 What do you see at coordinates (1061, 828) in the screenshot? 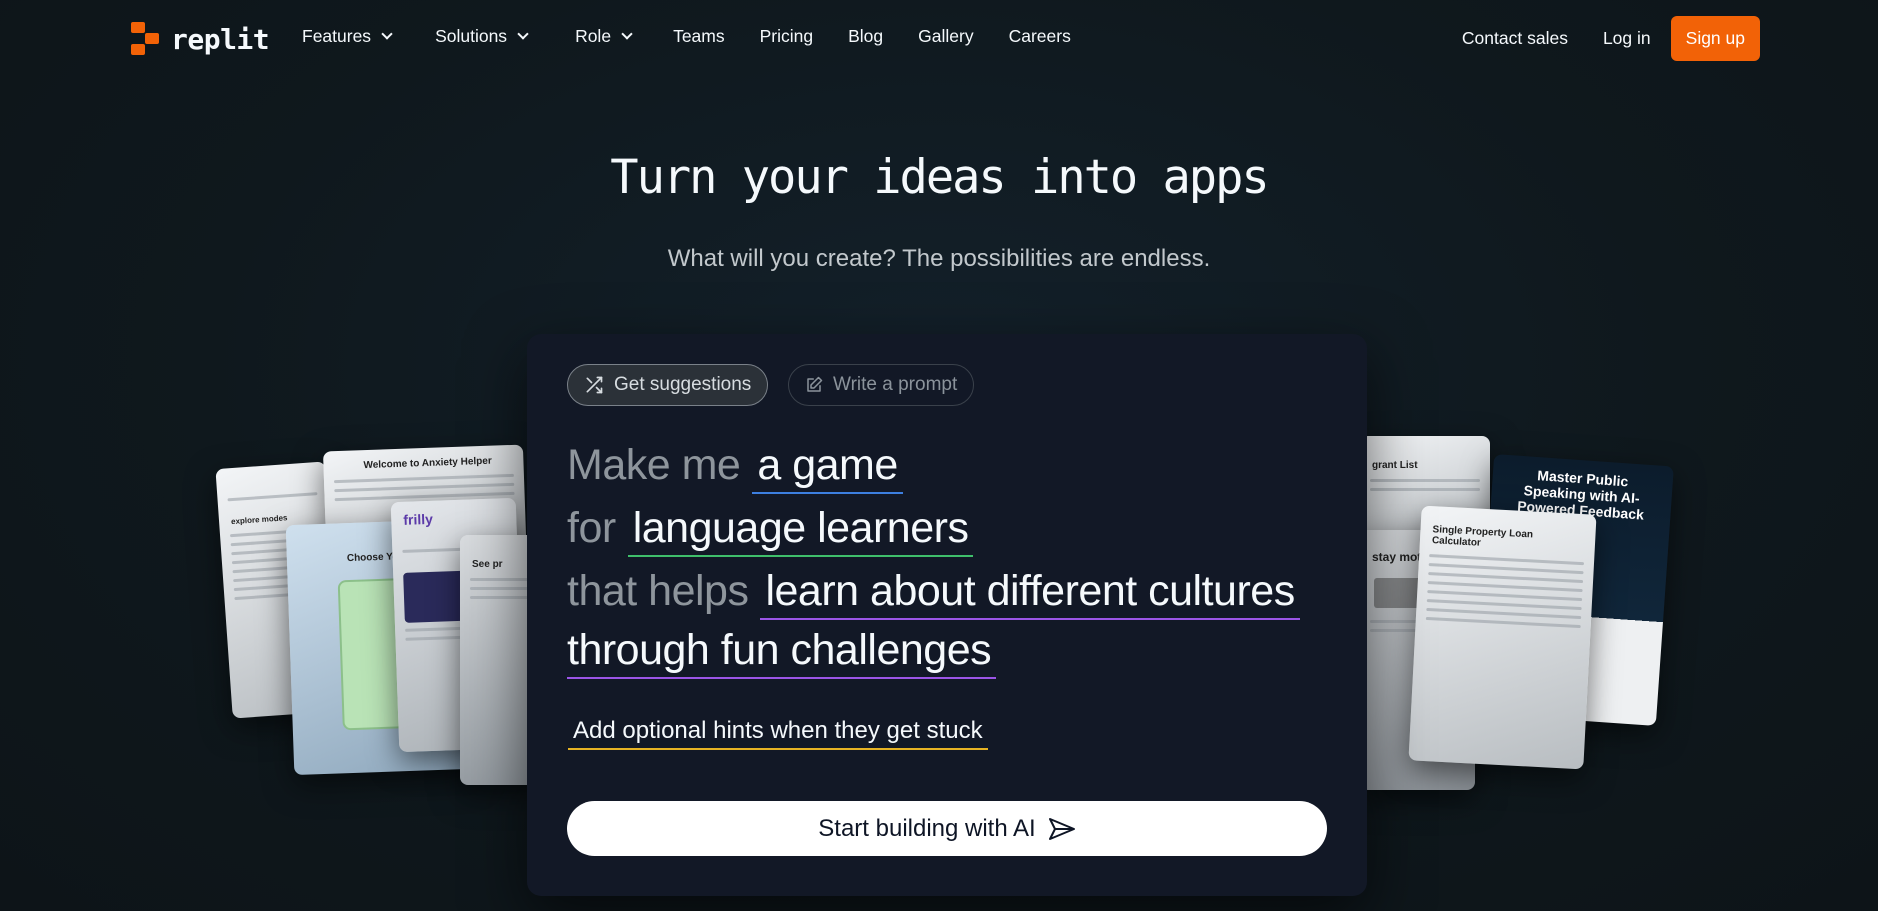
I see `send-icon` at bounding box center [1061, 828].